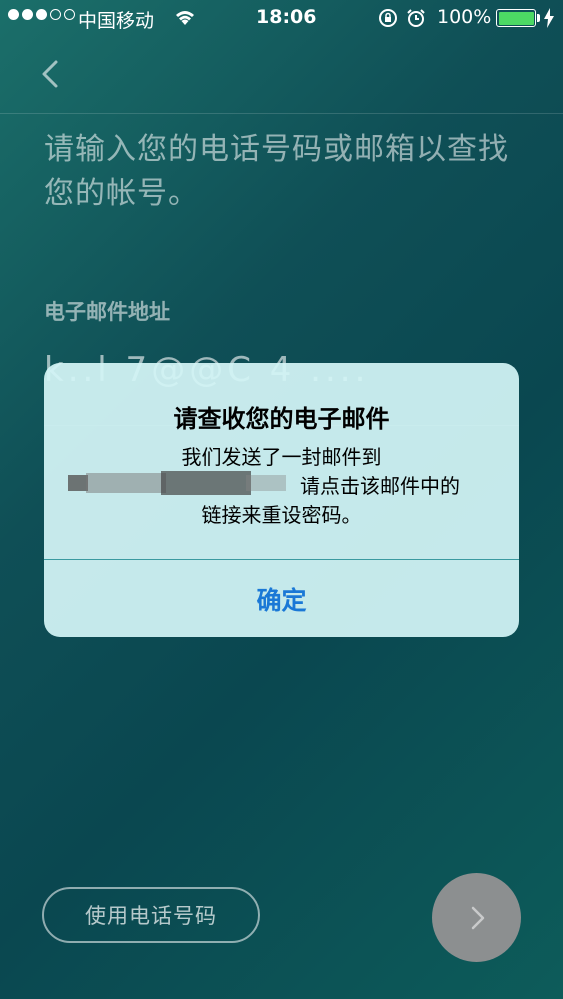 Image resolution: width=563 pixels, height=999 pixels. What do you see at coordinates (380, 486) in the screenshot?
I see `dialog-message-line2: 请点击该邮件中的` at bounding box center [380, 486].